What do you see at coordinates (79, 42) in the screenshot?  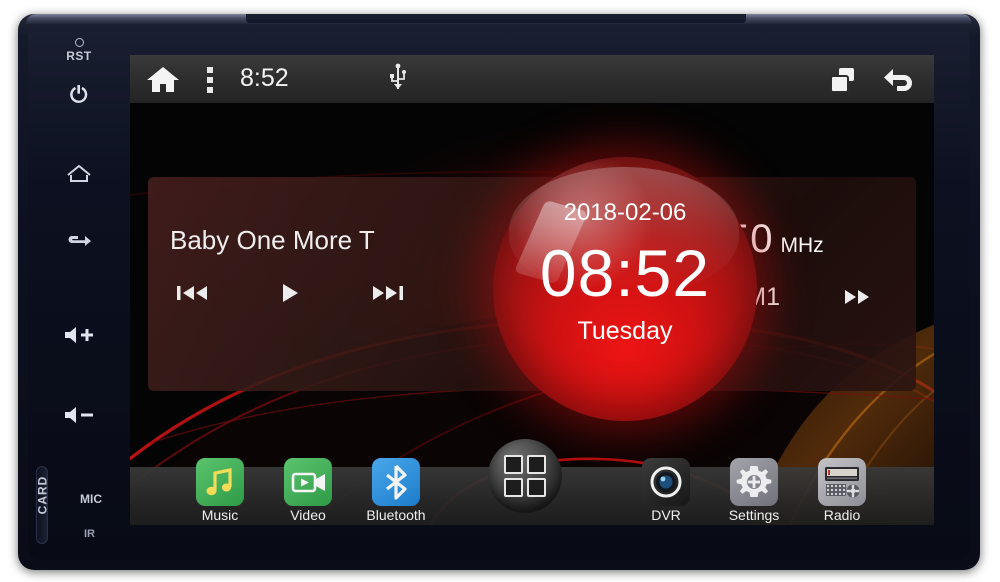 I see `reset-pinhole-icon` at bounding box center [79, 42].